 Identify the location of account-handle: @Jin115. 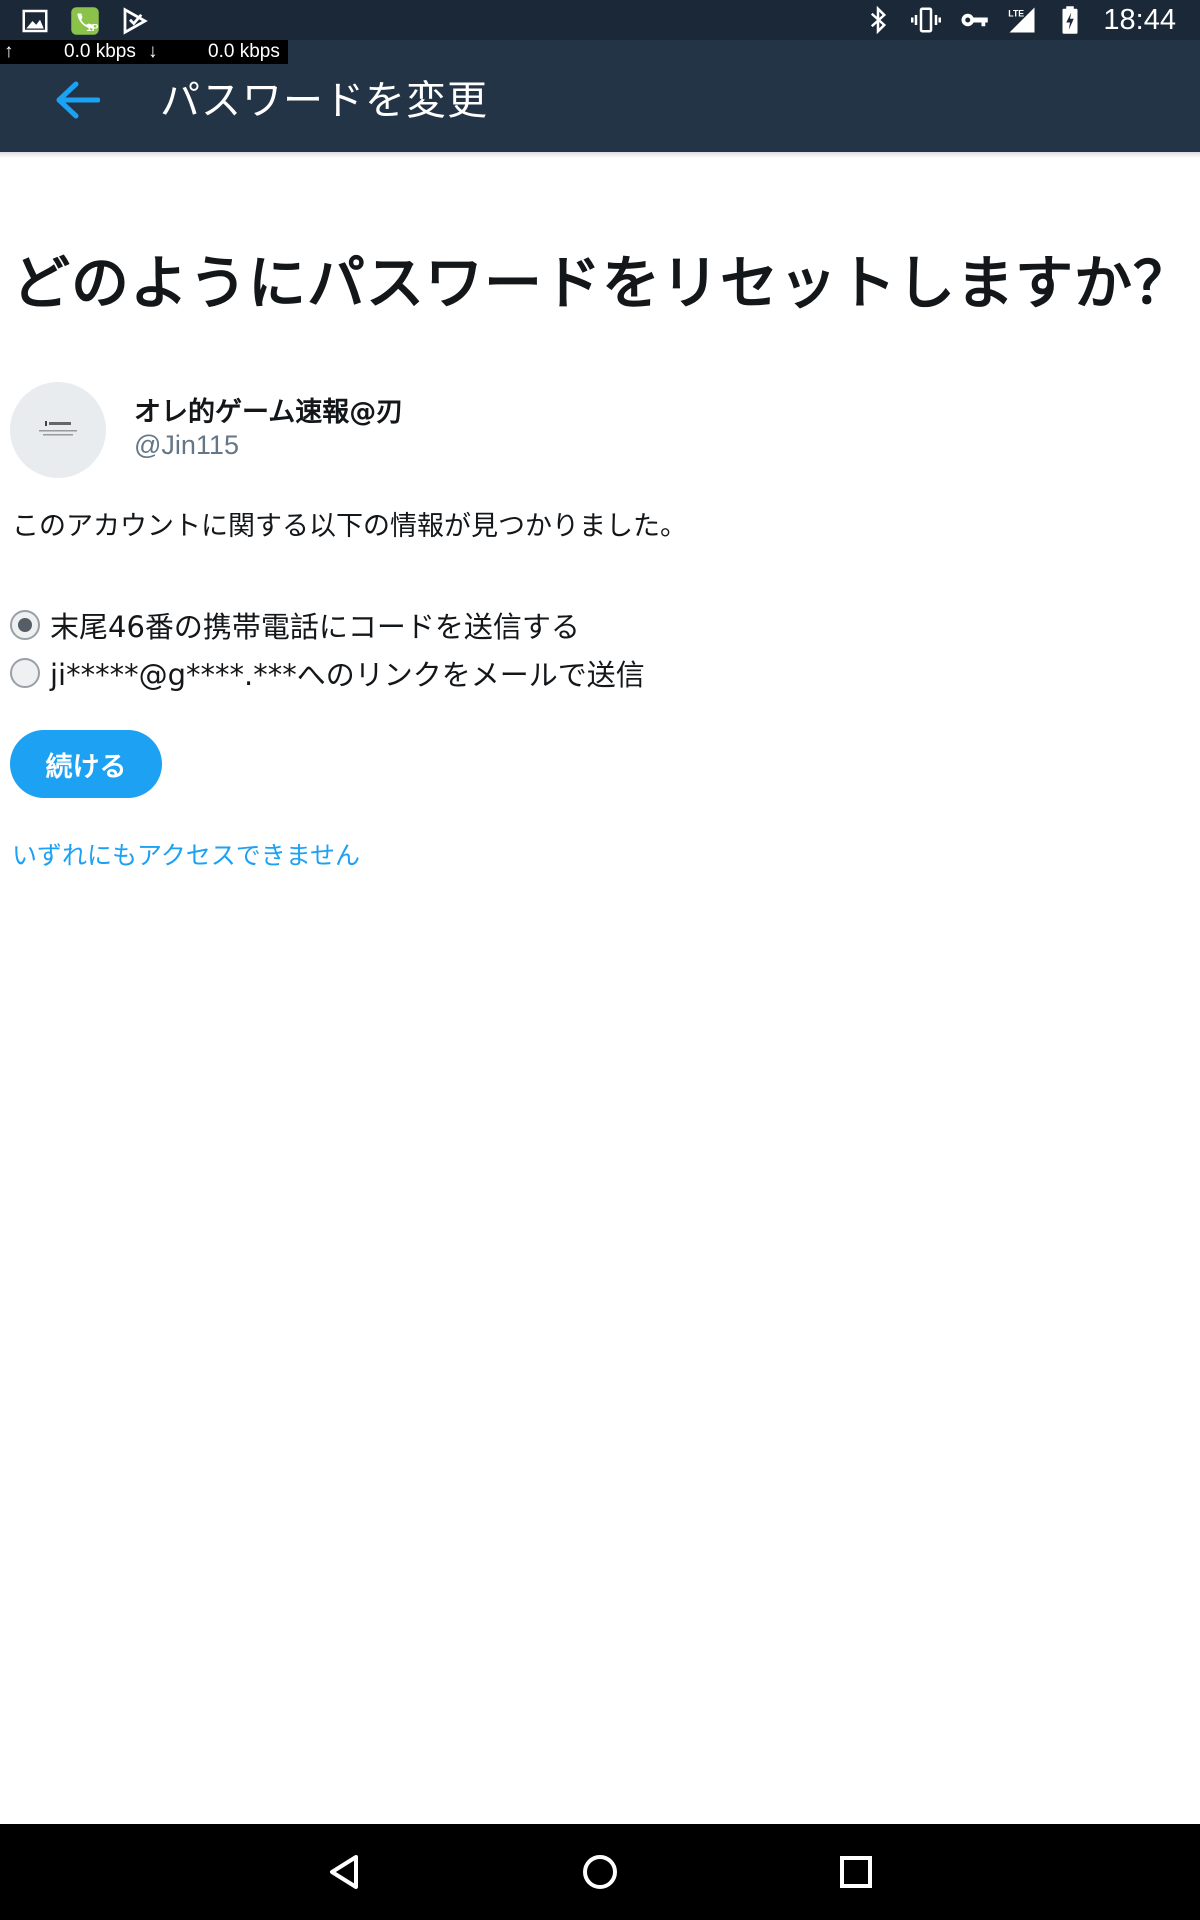
(186, 445).